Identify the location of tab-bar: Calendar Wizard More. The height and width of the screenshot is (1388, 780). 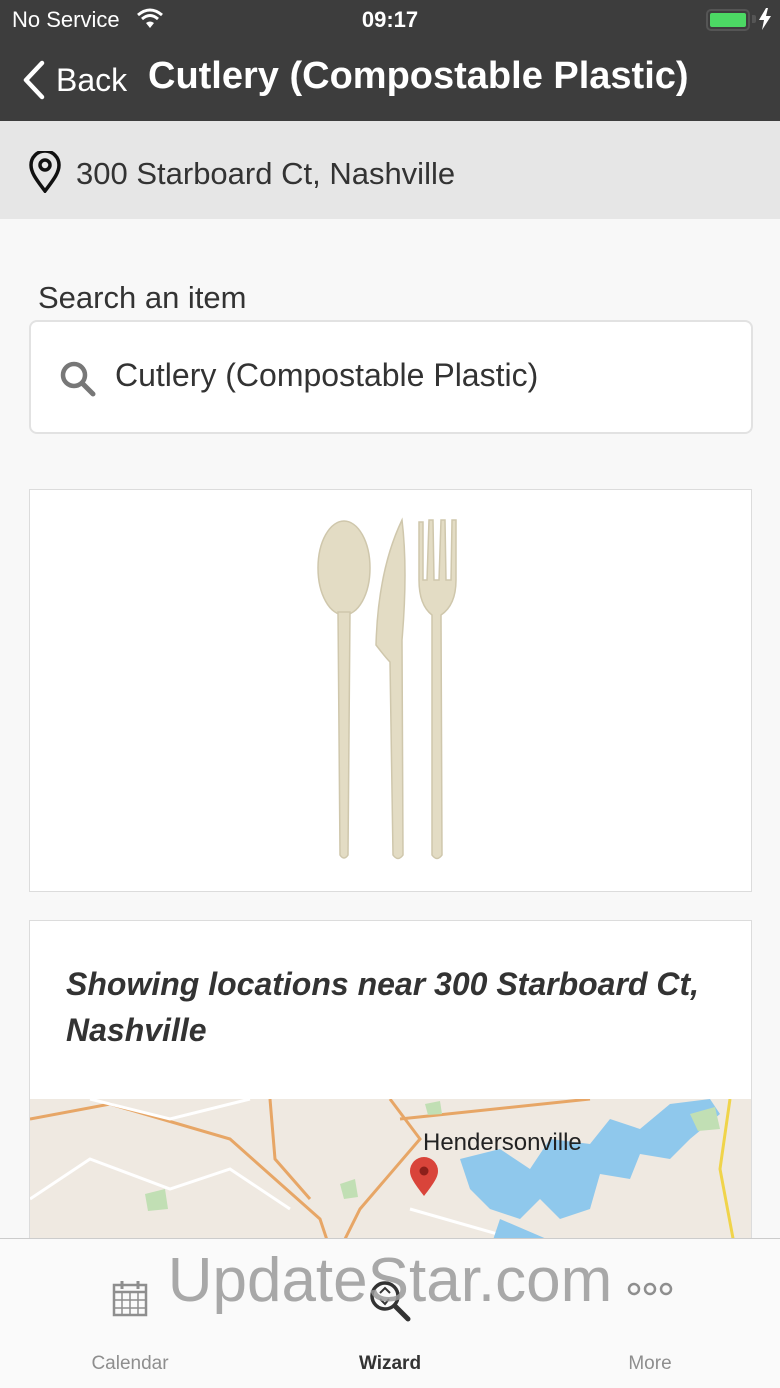
(390, 1313).